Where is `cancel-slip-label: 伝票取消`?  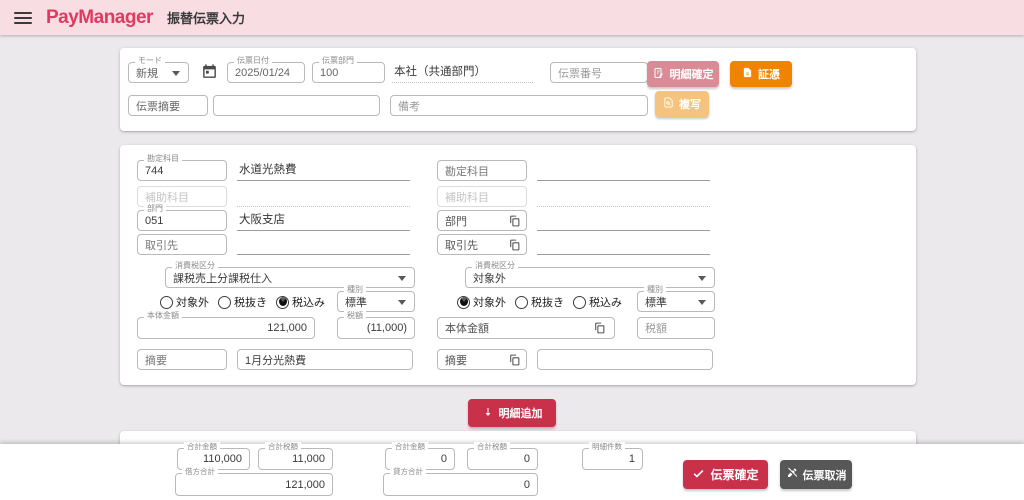
cancel-slip-label: 伝票取消 is located at coordinates (824, 475).